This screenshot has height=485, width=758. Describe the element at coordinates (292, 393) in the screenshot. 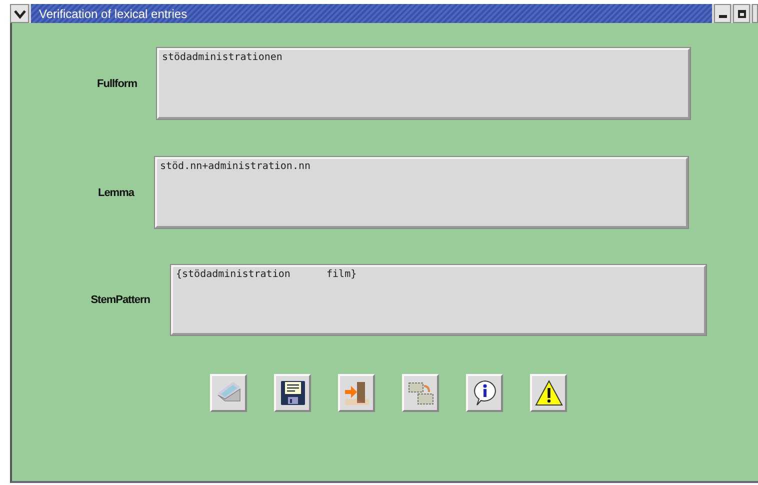

I see `save-button` at that location.